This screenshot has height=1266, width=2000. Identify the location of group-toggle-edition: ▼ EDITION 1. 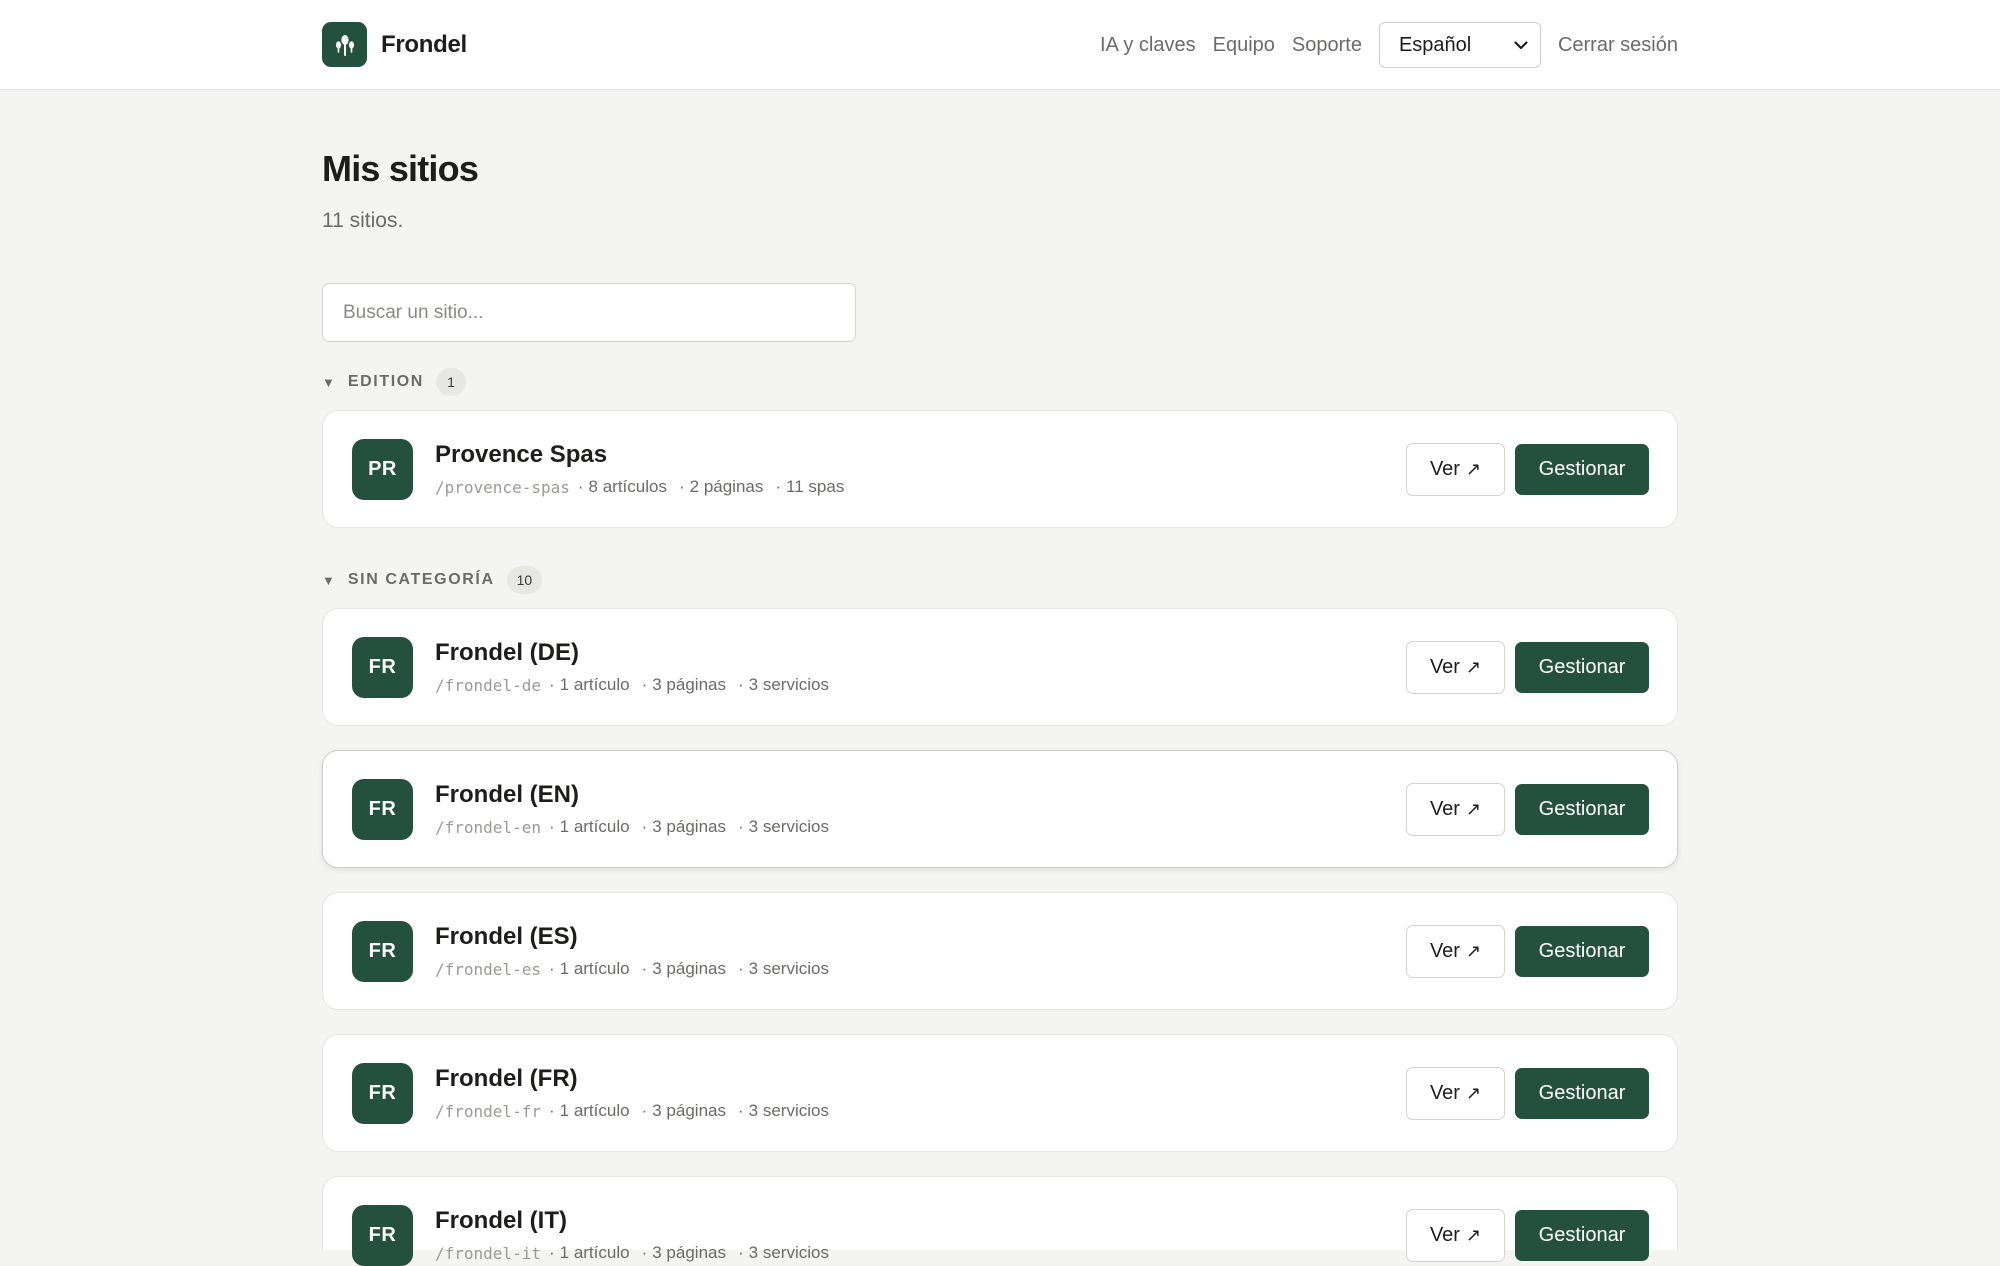
(394, 382).